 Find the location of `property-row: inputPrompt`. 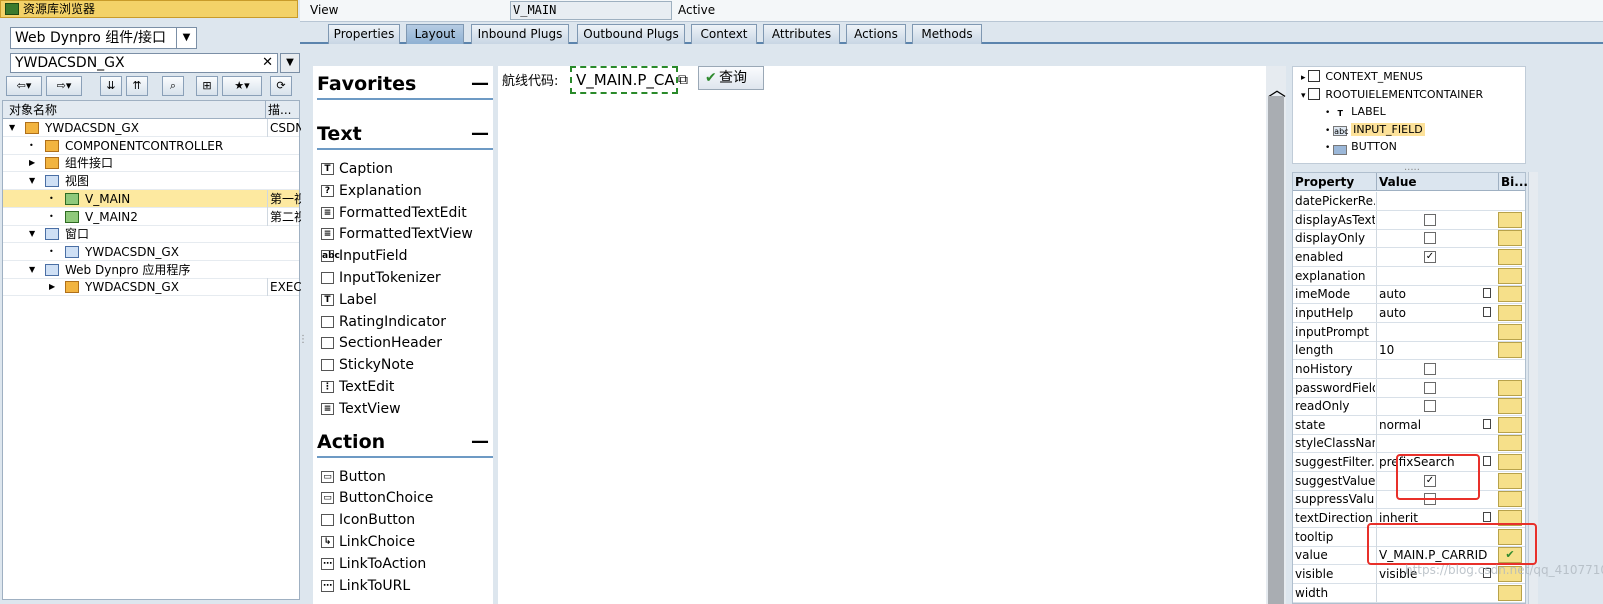

property-row: inputPrompt is located at coordinates (1409, 332).